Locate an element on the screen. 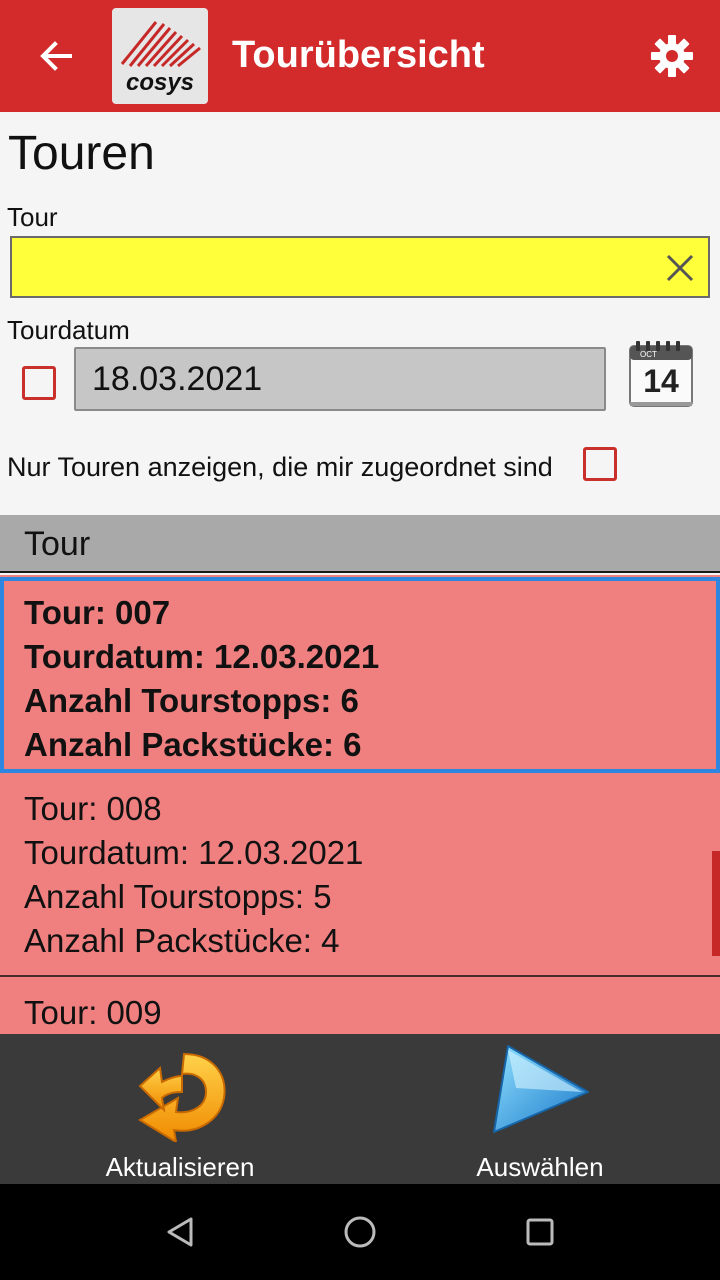  tour-list-item-009: Tour: 009 is located at coordinates (360, 1005).